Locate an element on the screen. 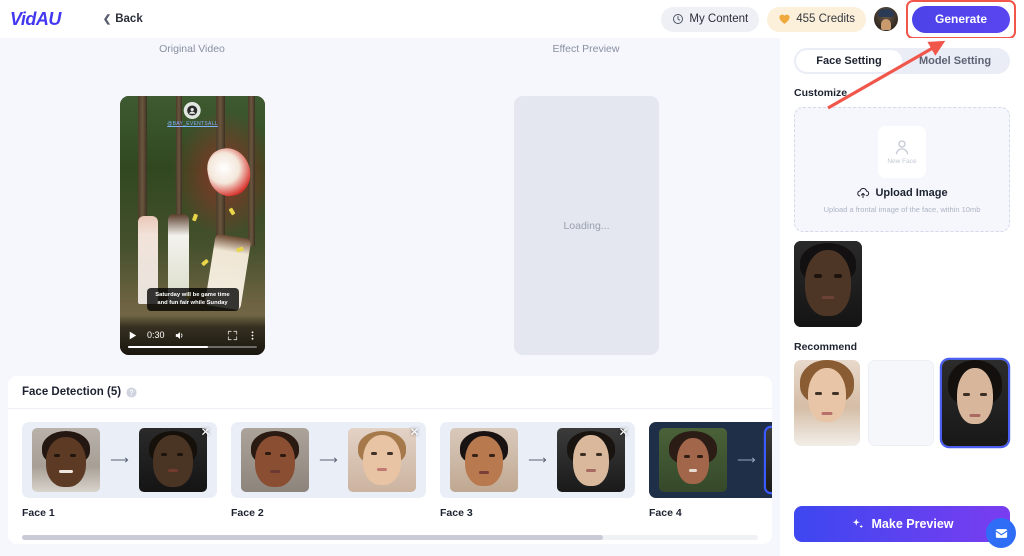 The width and height of the screenshot is (1024, 556). horizontal-scrollbar is located at coordinates (390, 537).